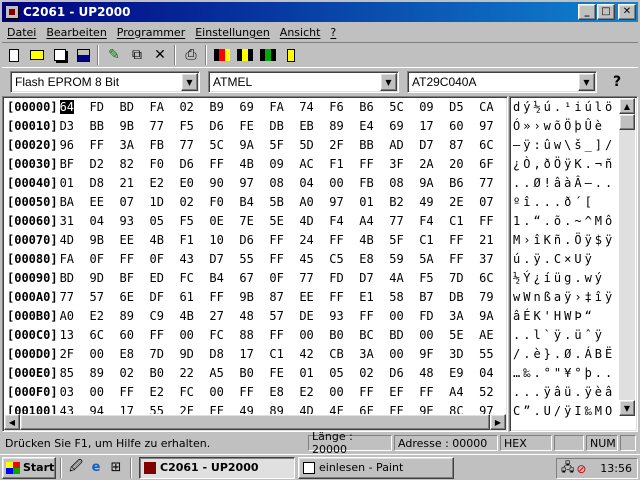 The height and width of the screenshot is (480, 640). I want to click on hex-byte: 5A, so click(432, 259).